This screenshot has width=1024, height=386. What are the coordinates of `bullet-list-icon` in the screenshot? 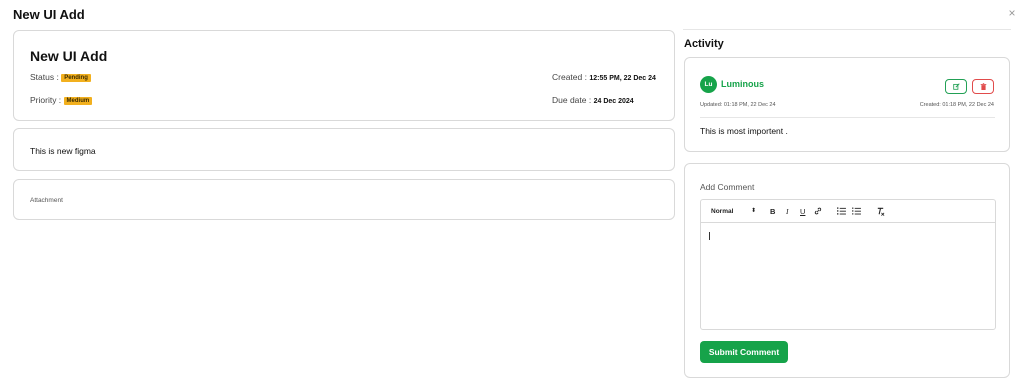 It's located at (856, 211).